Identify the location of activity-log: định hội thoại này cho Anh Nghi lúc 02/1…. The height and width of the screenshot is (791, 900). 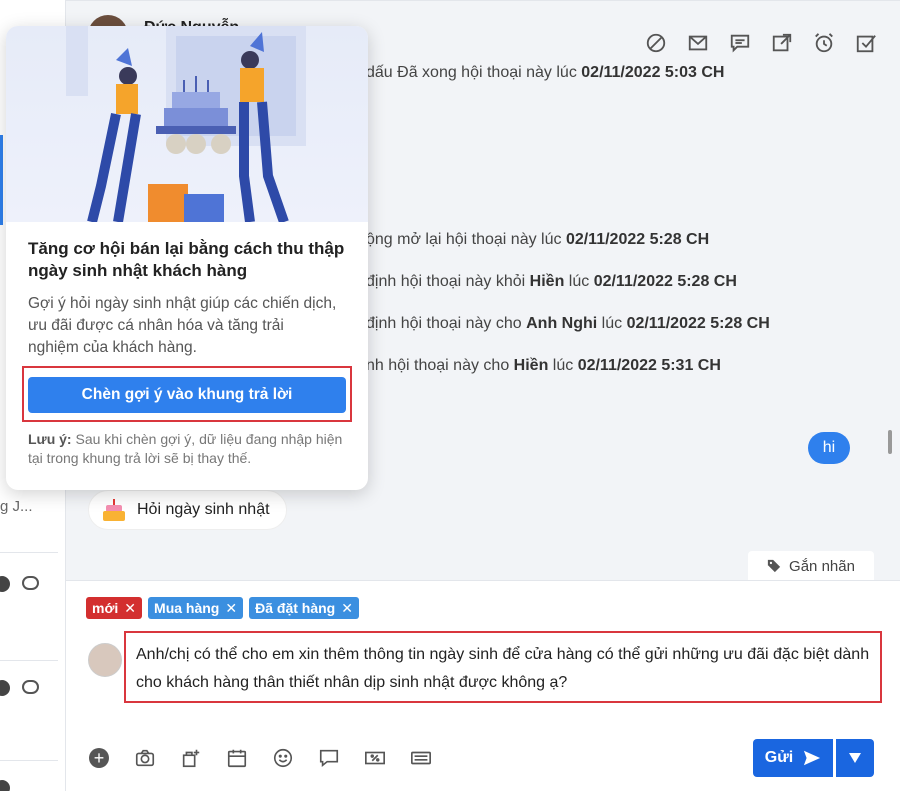
(568, 323).